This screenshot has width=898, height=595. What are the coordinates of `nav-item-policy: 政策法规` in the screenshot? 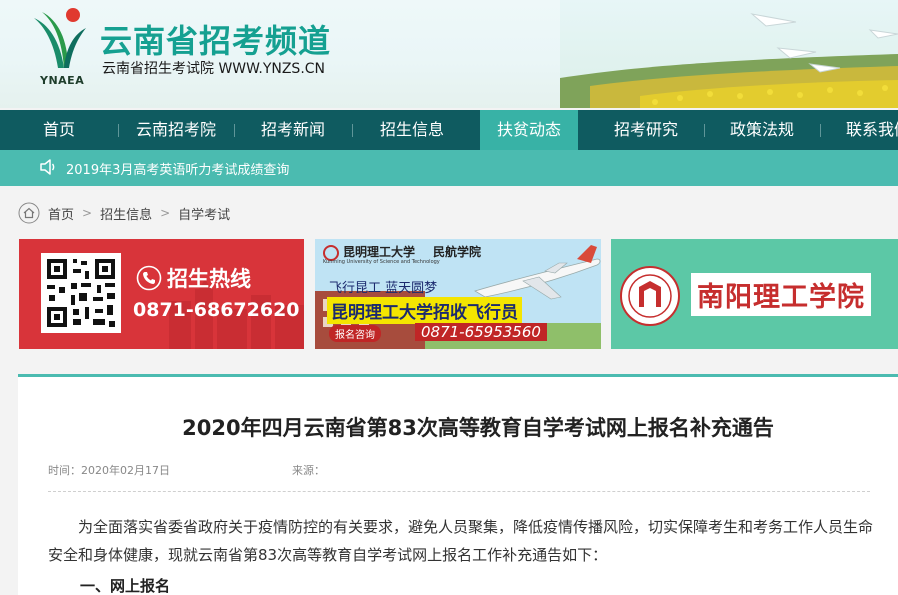 It's located at (762, 130).